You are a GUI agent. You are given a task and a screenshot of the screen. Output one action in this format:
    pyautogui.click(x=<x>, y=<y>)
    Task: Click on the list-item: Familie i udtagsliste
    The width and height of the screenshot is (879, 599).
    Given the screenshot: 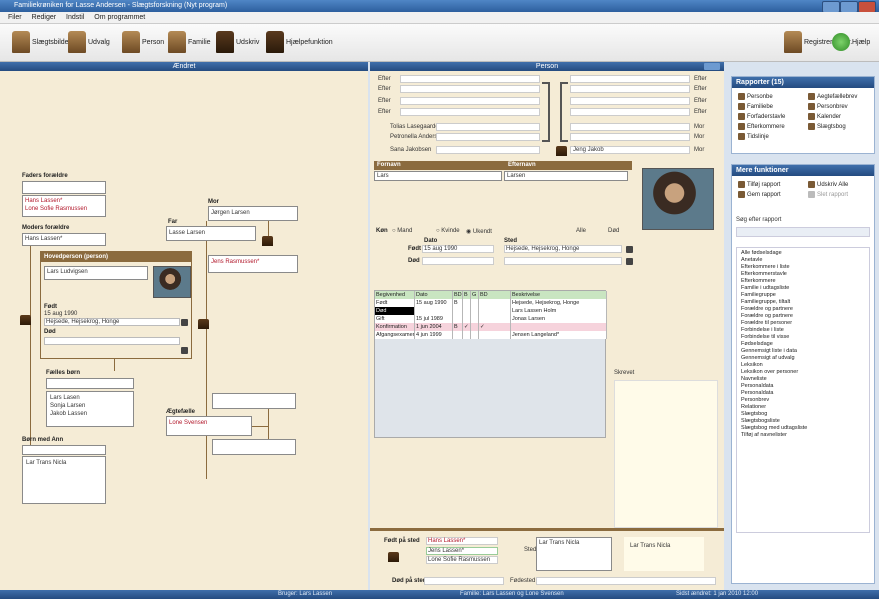 What is the action you would take?
    pyautogui.click(x=765, y=288)
    